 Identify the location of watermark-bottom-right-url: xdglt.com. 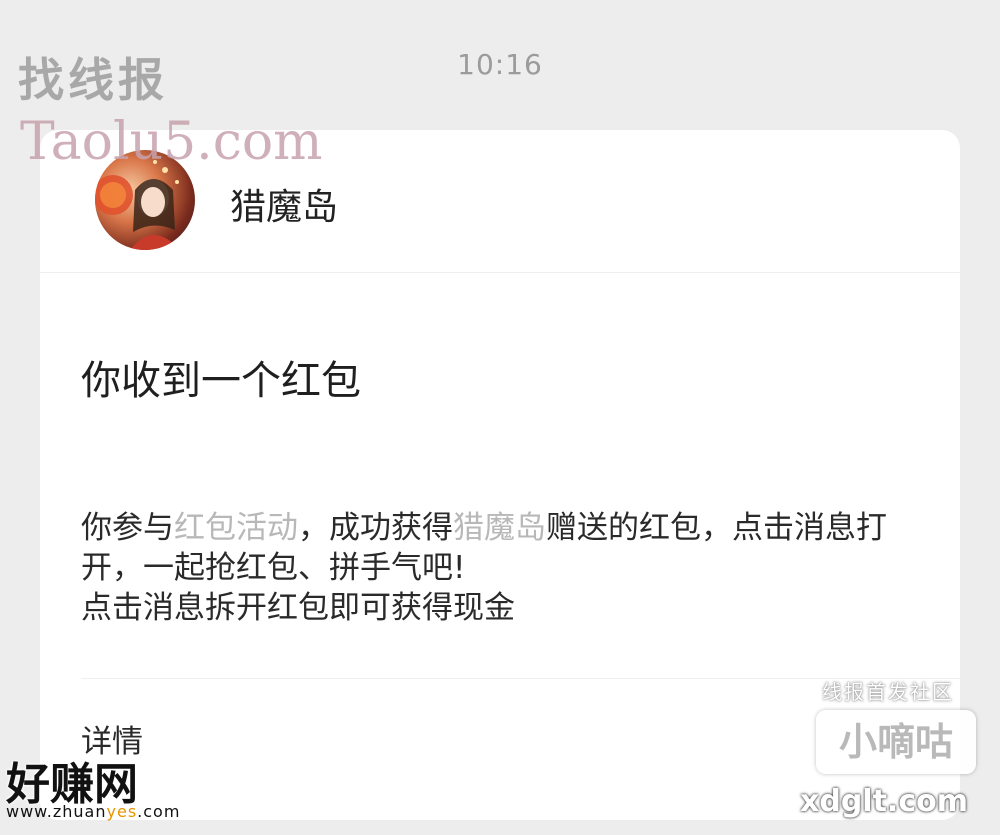
(884, 801).